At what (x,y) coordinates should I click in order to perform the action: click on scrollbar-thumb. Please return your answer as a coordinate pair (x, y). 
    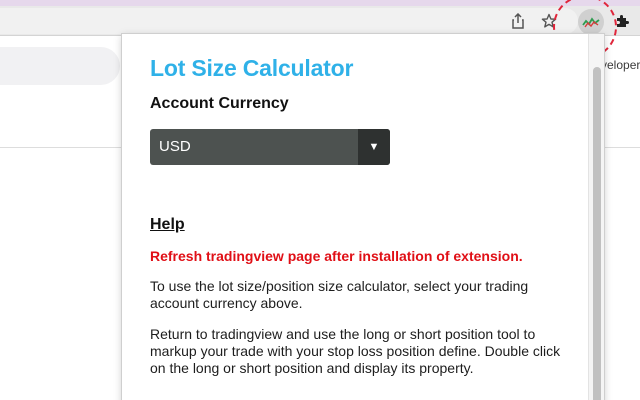
    Looking at the image, I should click on (597, 233).